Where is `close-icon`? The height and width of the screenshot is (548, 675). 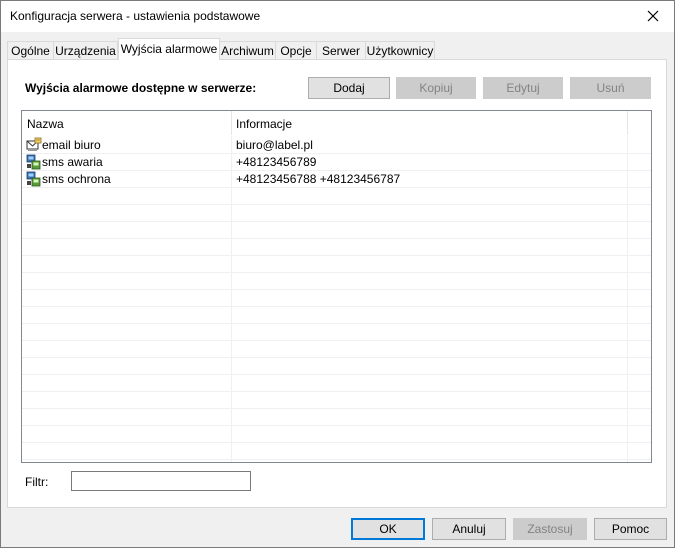 close-icon is located at coordinates (653, 16).